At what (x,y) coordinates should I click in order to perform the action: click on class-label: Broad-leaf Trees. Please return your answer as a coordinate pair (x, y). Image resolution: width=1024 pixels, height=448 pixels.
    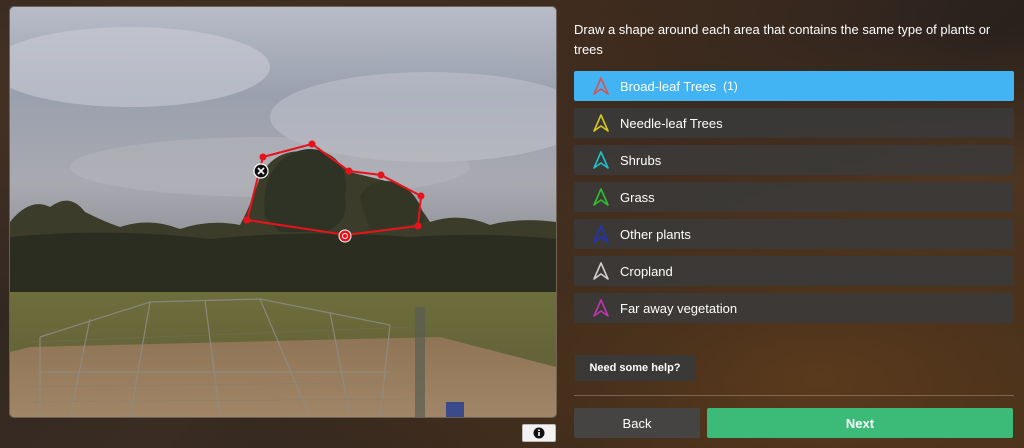
    Looking at the image, I should click on (668, 86).